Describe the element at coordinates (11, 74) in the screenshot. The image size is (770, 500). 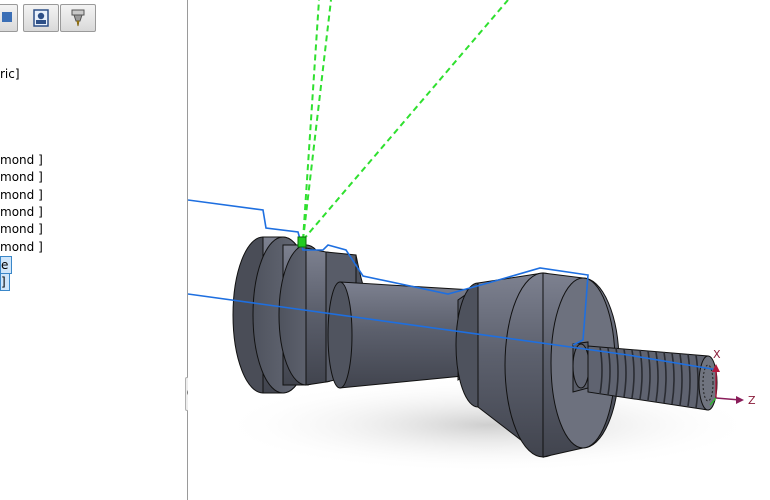
I see `tree-item: ric]` at that location.